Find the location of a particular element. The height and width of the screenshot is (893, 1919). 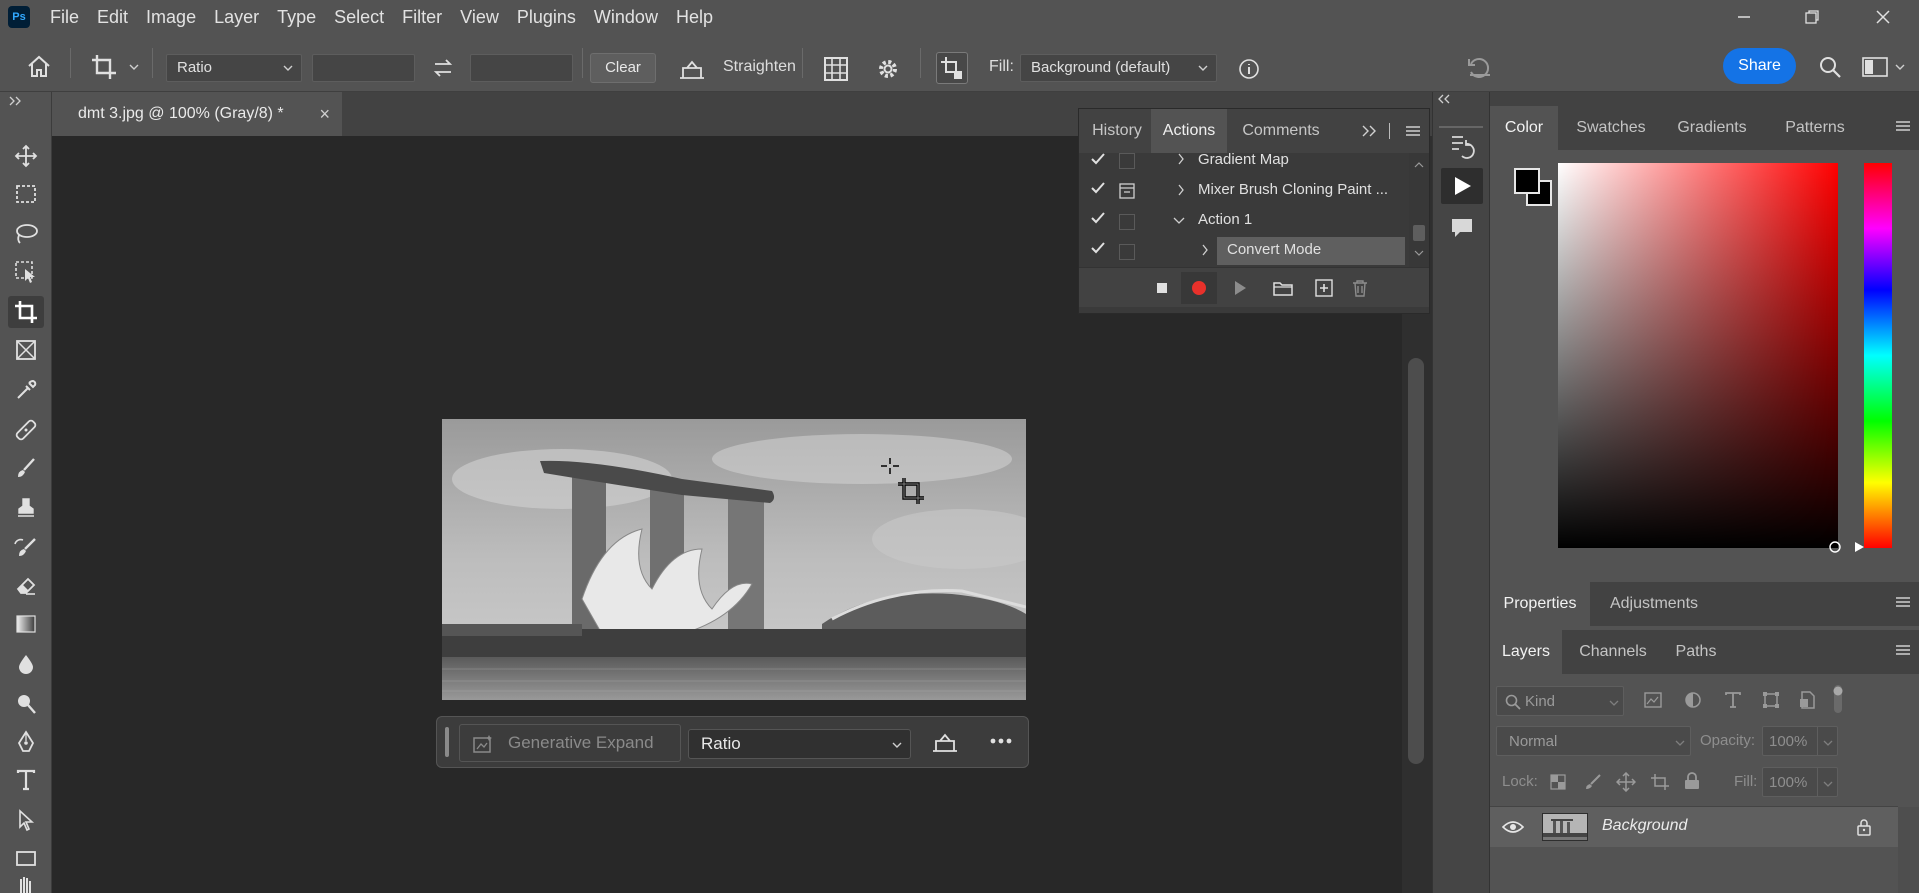

layer-row-background: Background is located at coordinates (1694, 827).